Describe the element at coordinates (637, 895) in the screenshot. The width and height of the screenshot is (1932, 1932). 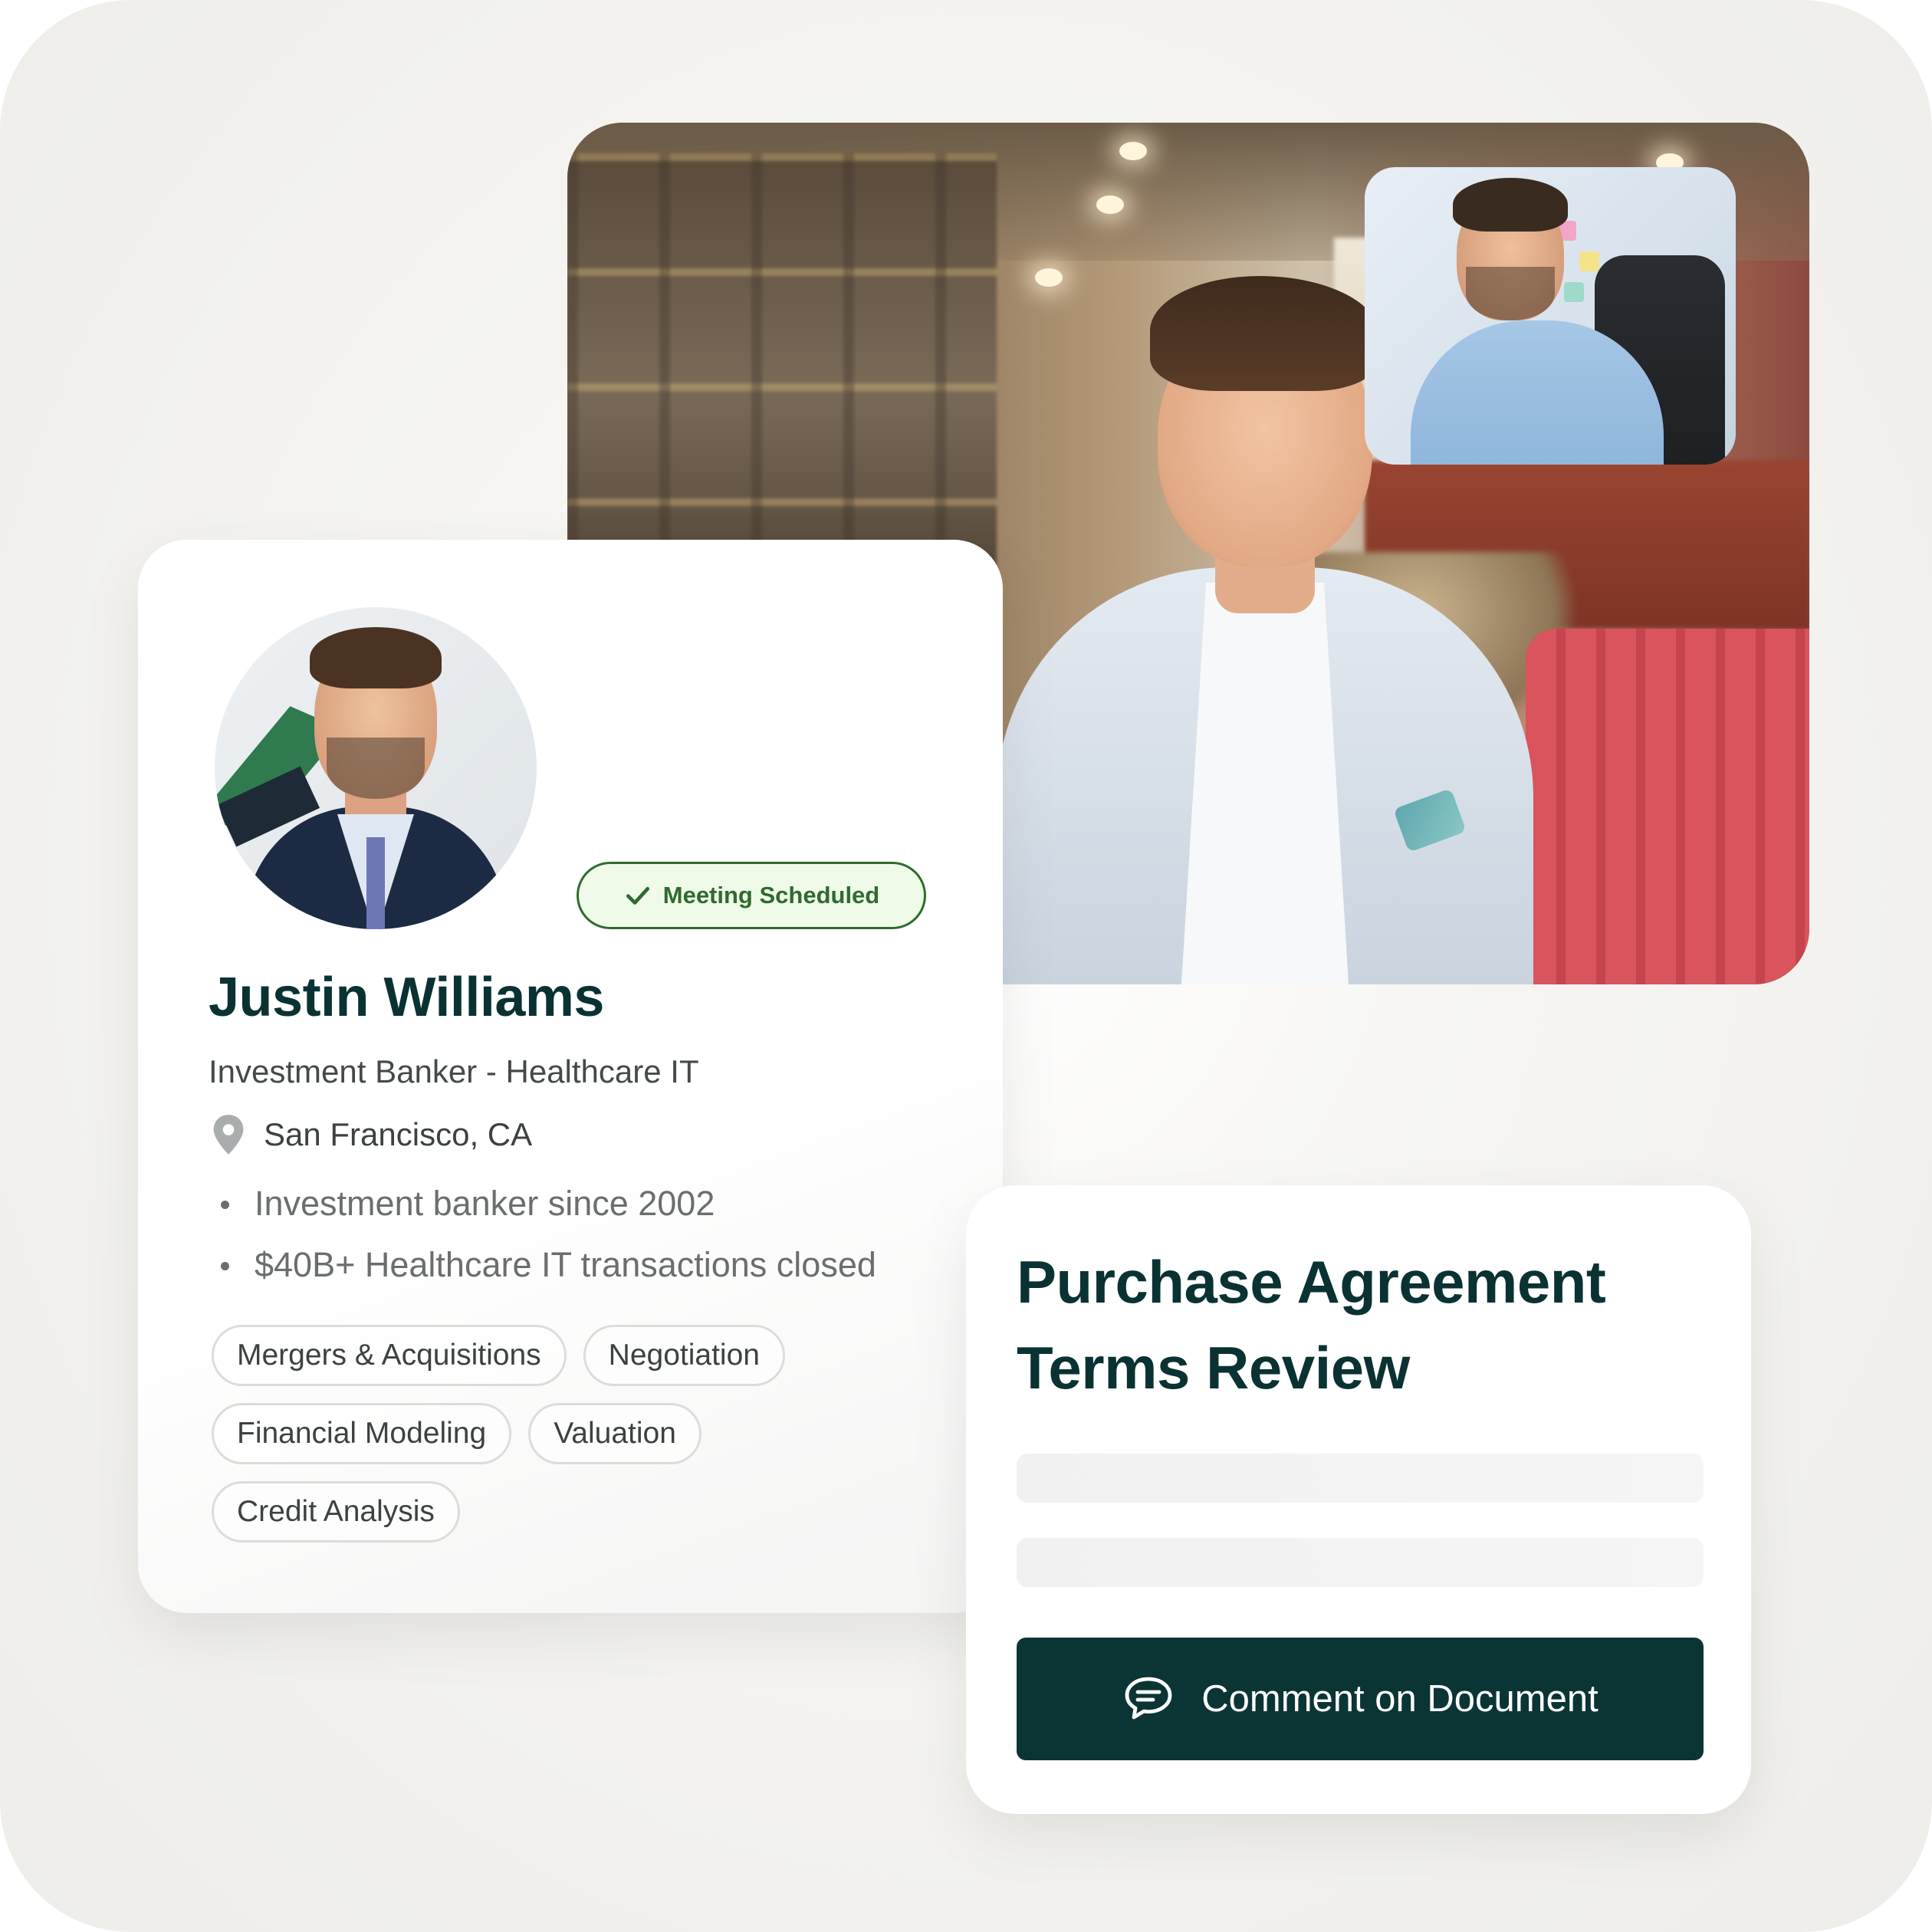
I see `check-icon` at that location.